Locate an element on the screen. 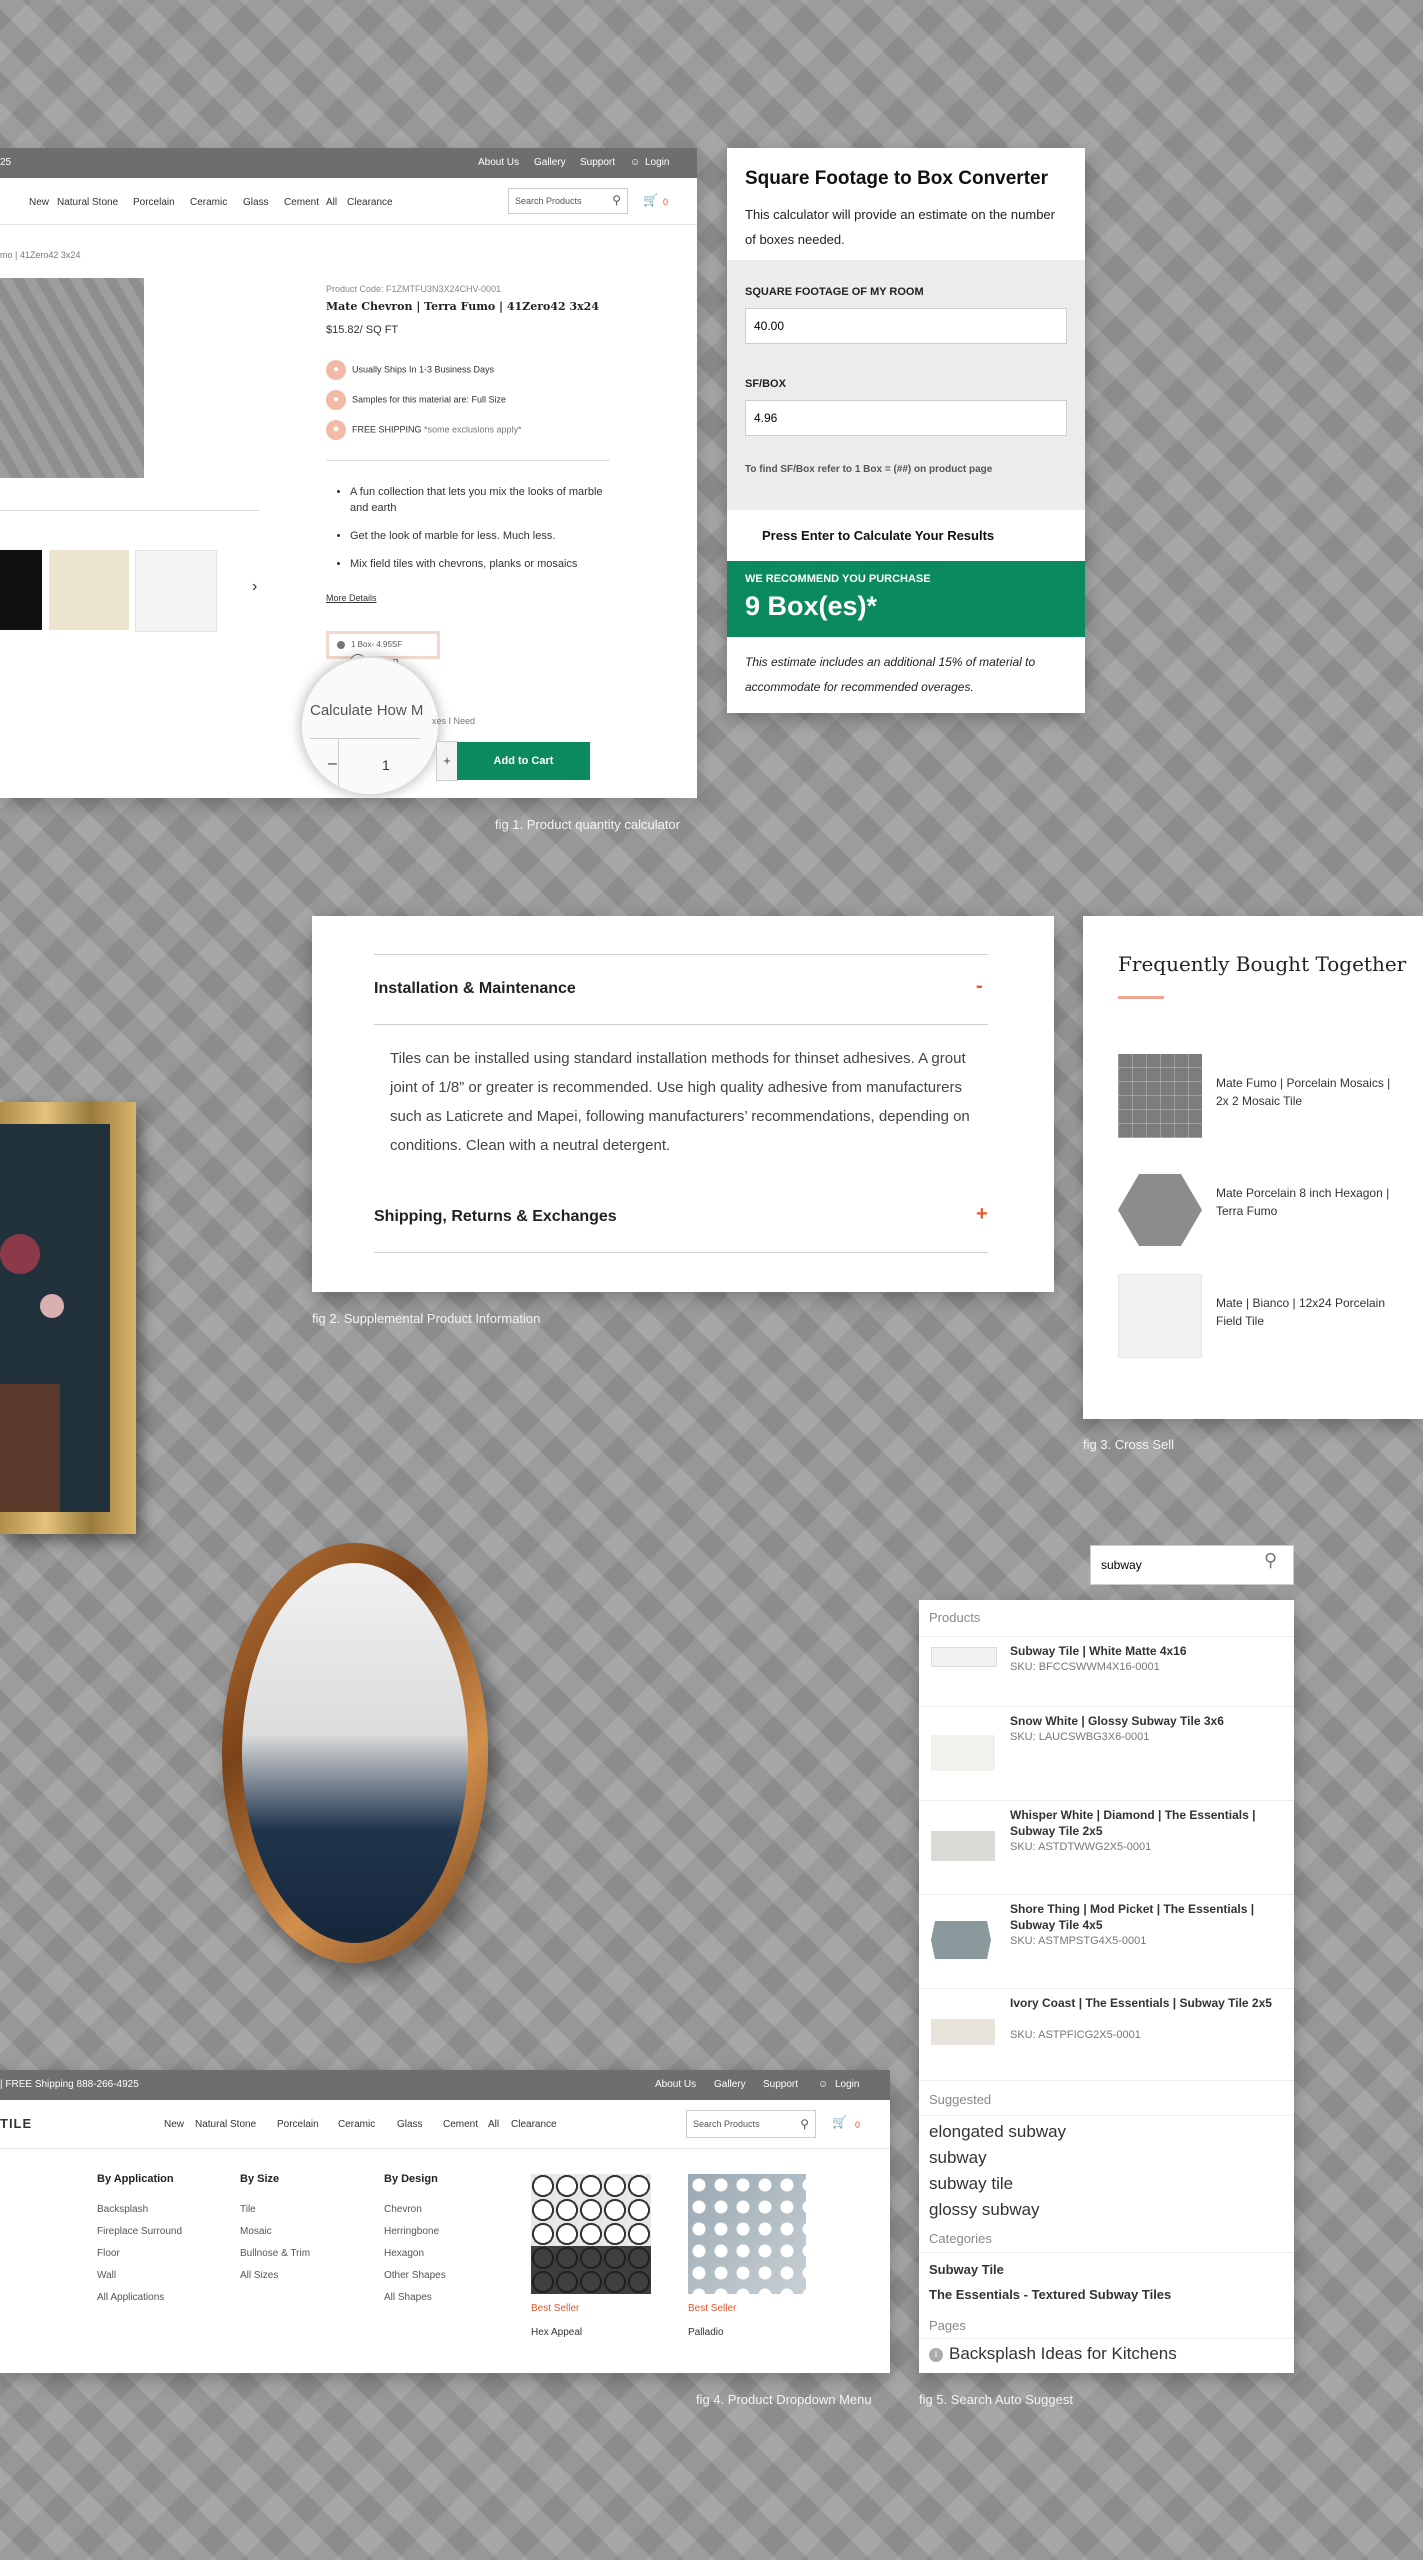 This screenshot has width=1423, height=2560. suggested-term: elongated subway is located at coordinates (997, 2132).